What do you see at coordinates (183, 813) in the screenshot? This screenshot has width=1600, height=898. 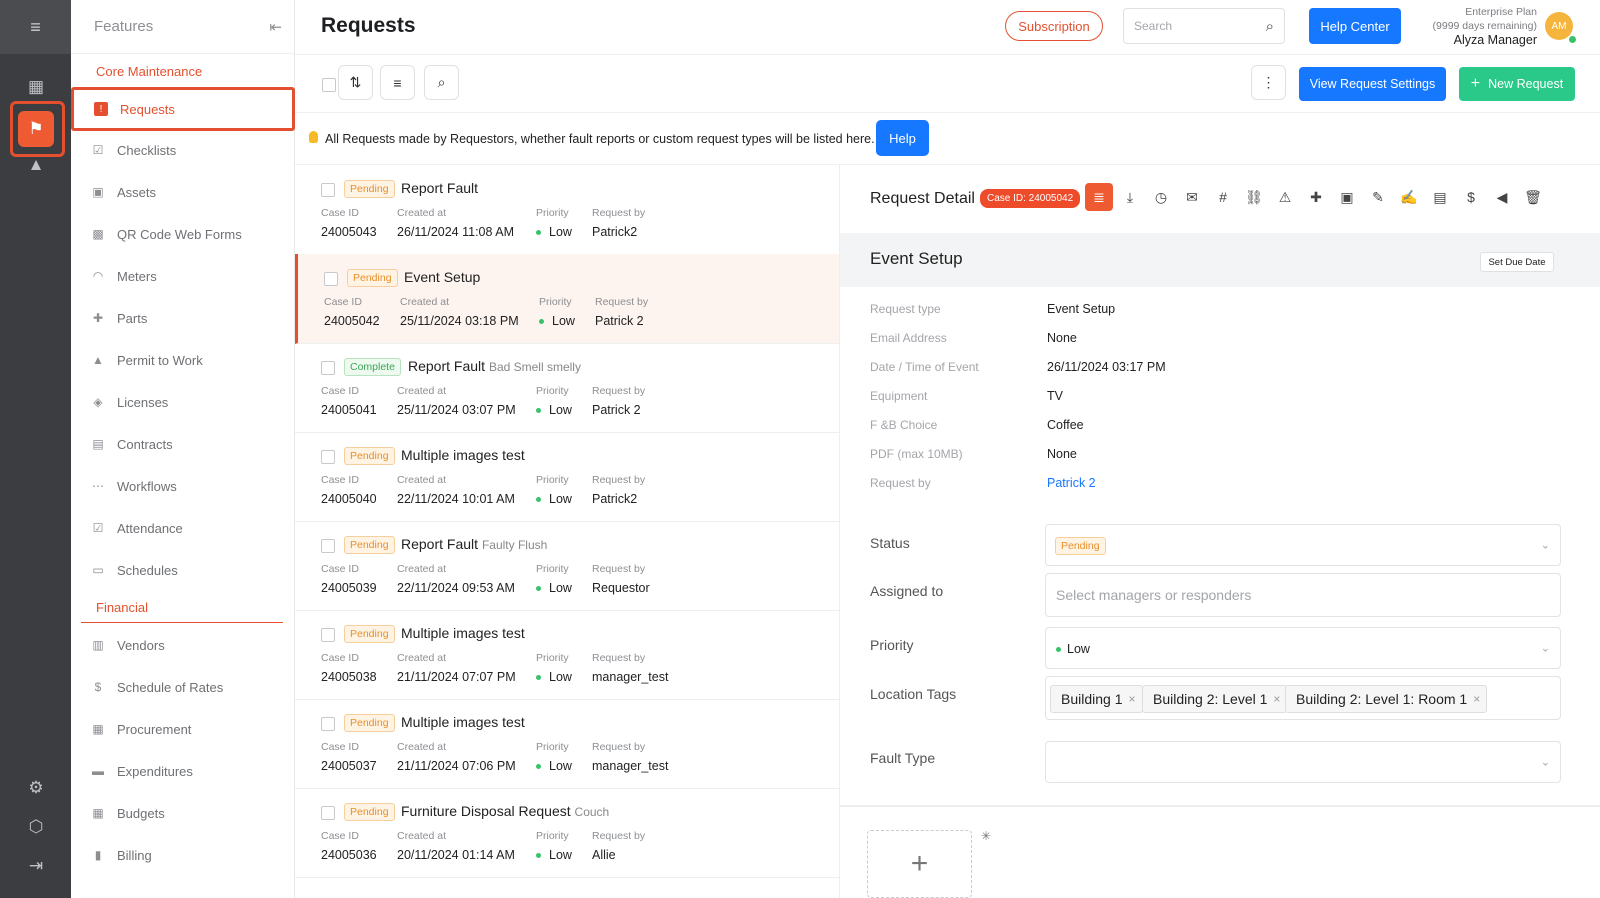 I see `sidebar-item-budgets: ▦ Budgets` at bounding box center [183, 813].